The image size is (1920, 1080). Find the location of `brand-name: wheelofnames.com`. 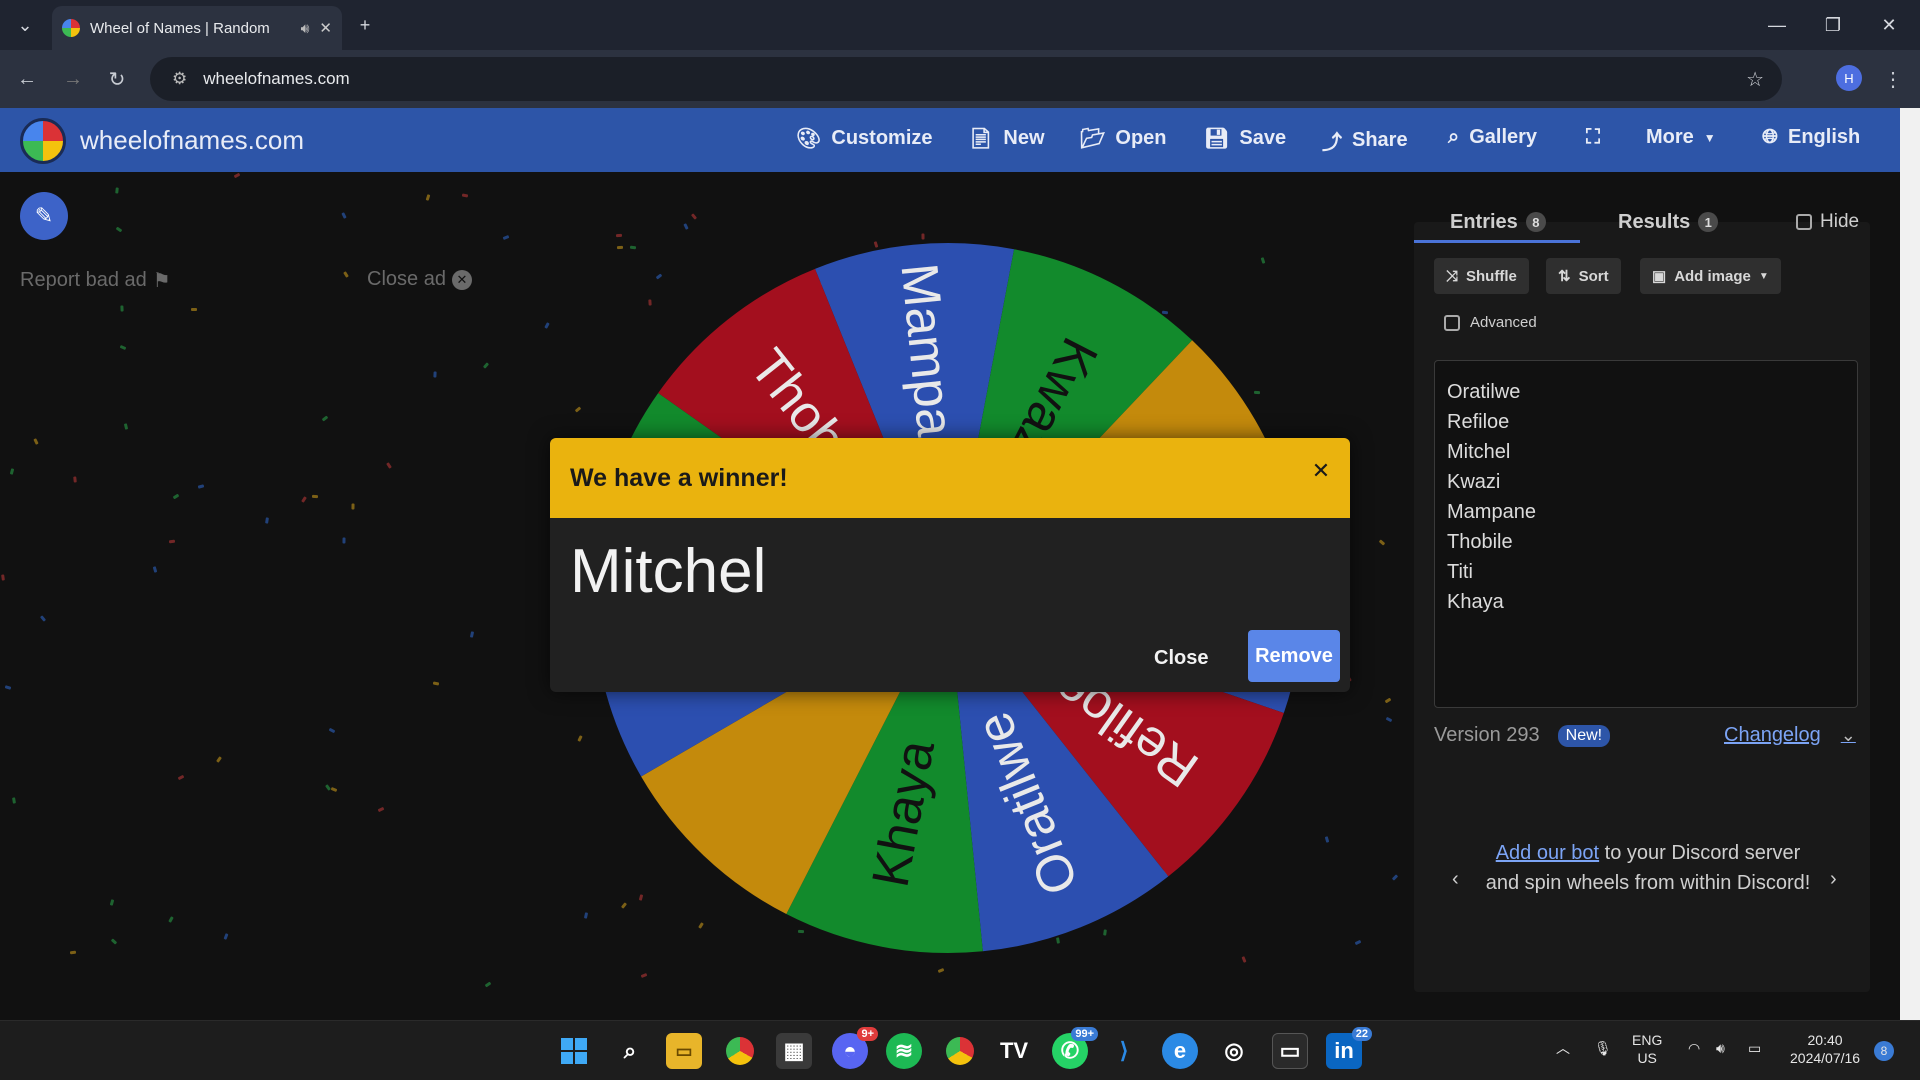

brand-name: wheelofnames.com is located at coordinates (192, 140).